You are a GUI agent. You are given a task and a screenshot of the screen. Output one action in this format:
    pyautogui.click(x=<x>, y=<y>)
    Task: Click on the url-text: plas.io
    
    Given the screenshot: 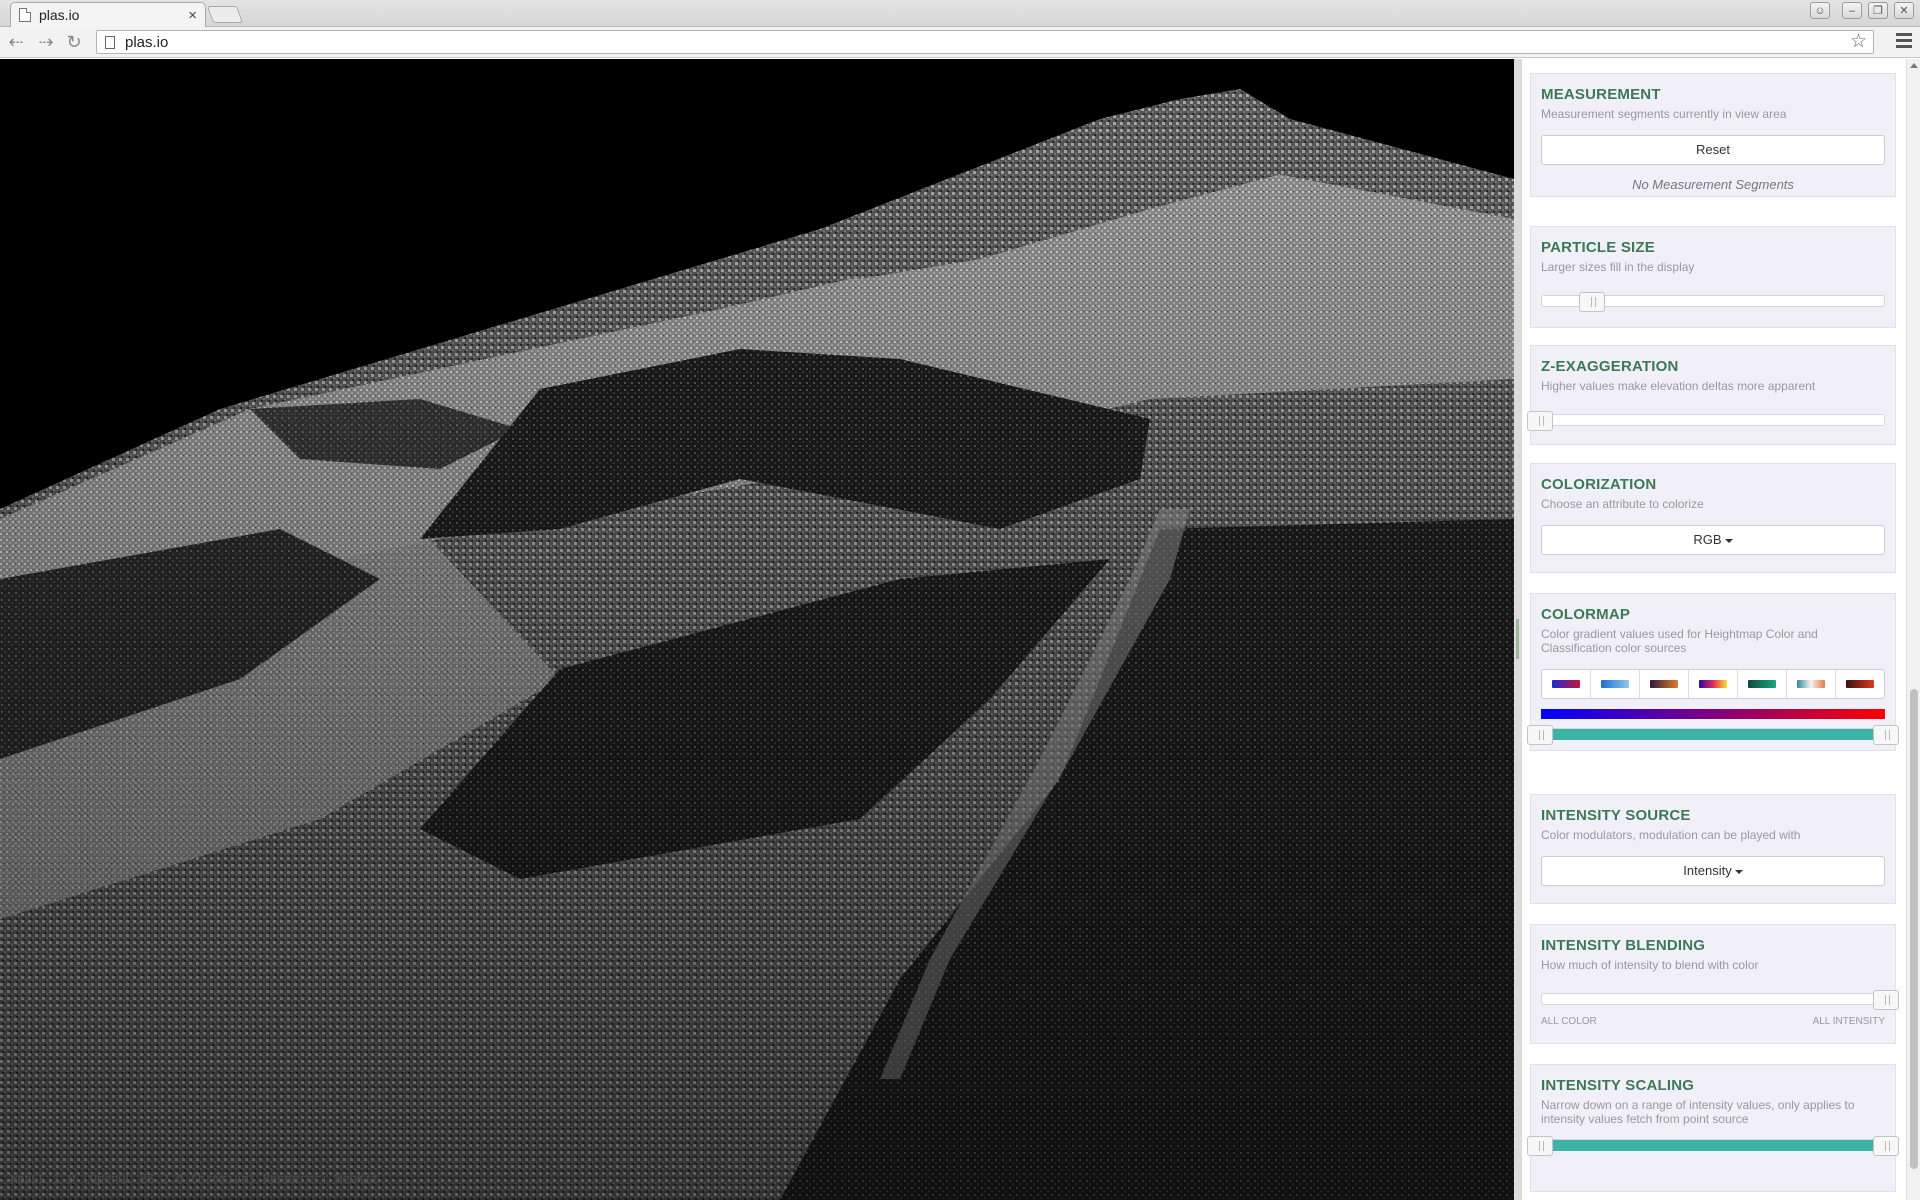 What is the action you would take?
    pyautogui.click(x=147, y=42)
    